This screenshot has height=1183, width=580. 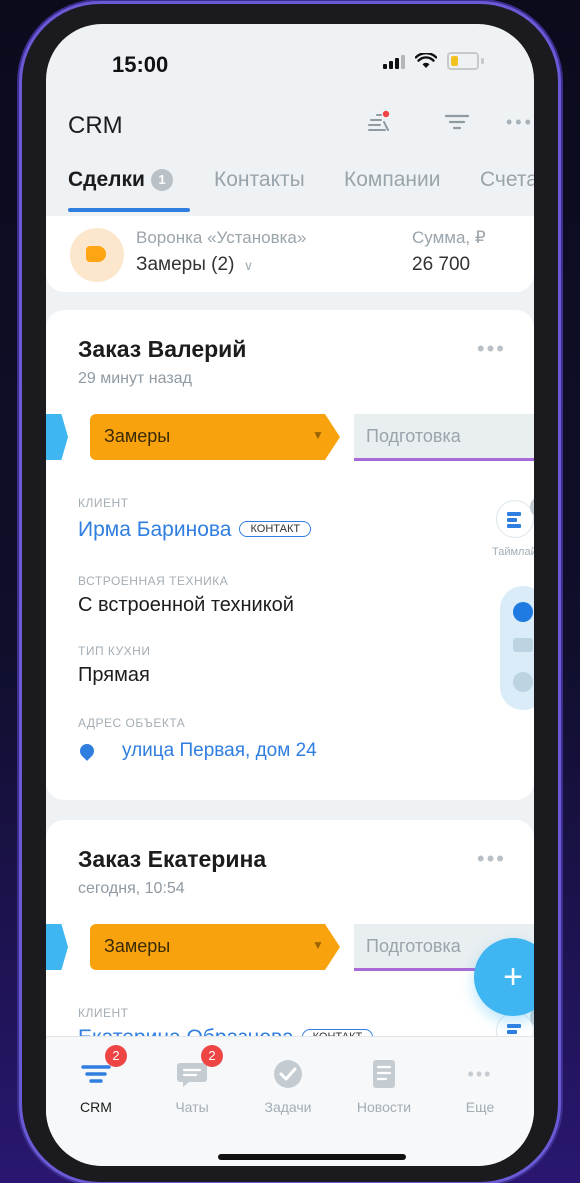 I want to click on deal-title: Заказ Екатерина, so click(x=172, y=859).